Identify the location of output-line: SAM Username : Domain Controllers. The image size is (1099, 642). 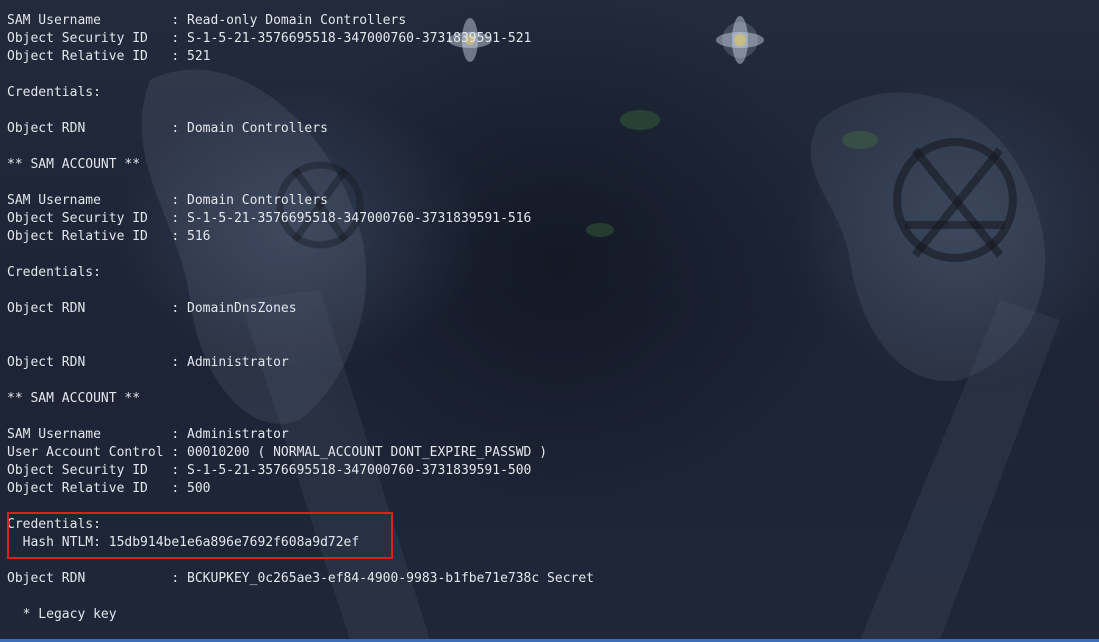
(167, 200).